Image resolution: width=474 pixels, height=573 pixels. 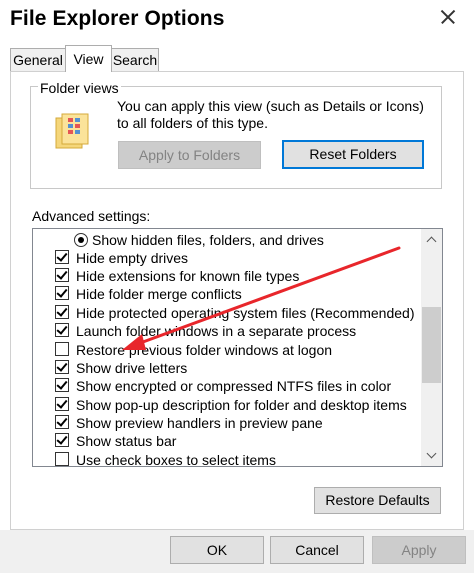 What do you see at coordinates (431, 239) in the screenshot?
I see `scroll-up-icon` at bounding box center [431, 239].